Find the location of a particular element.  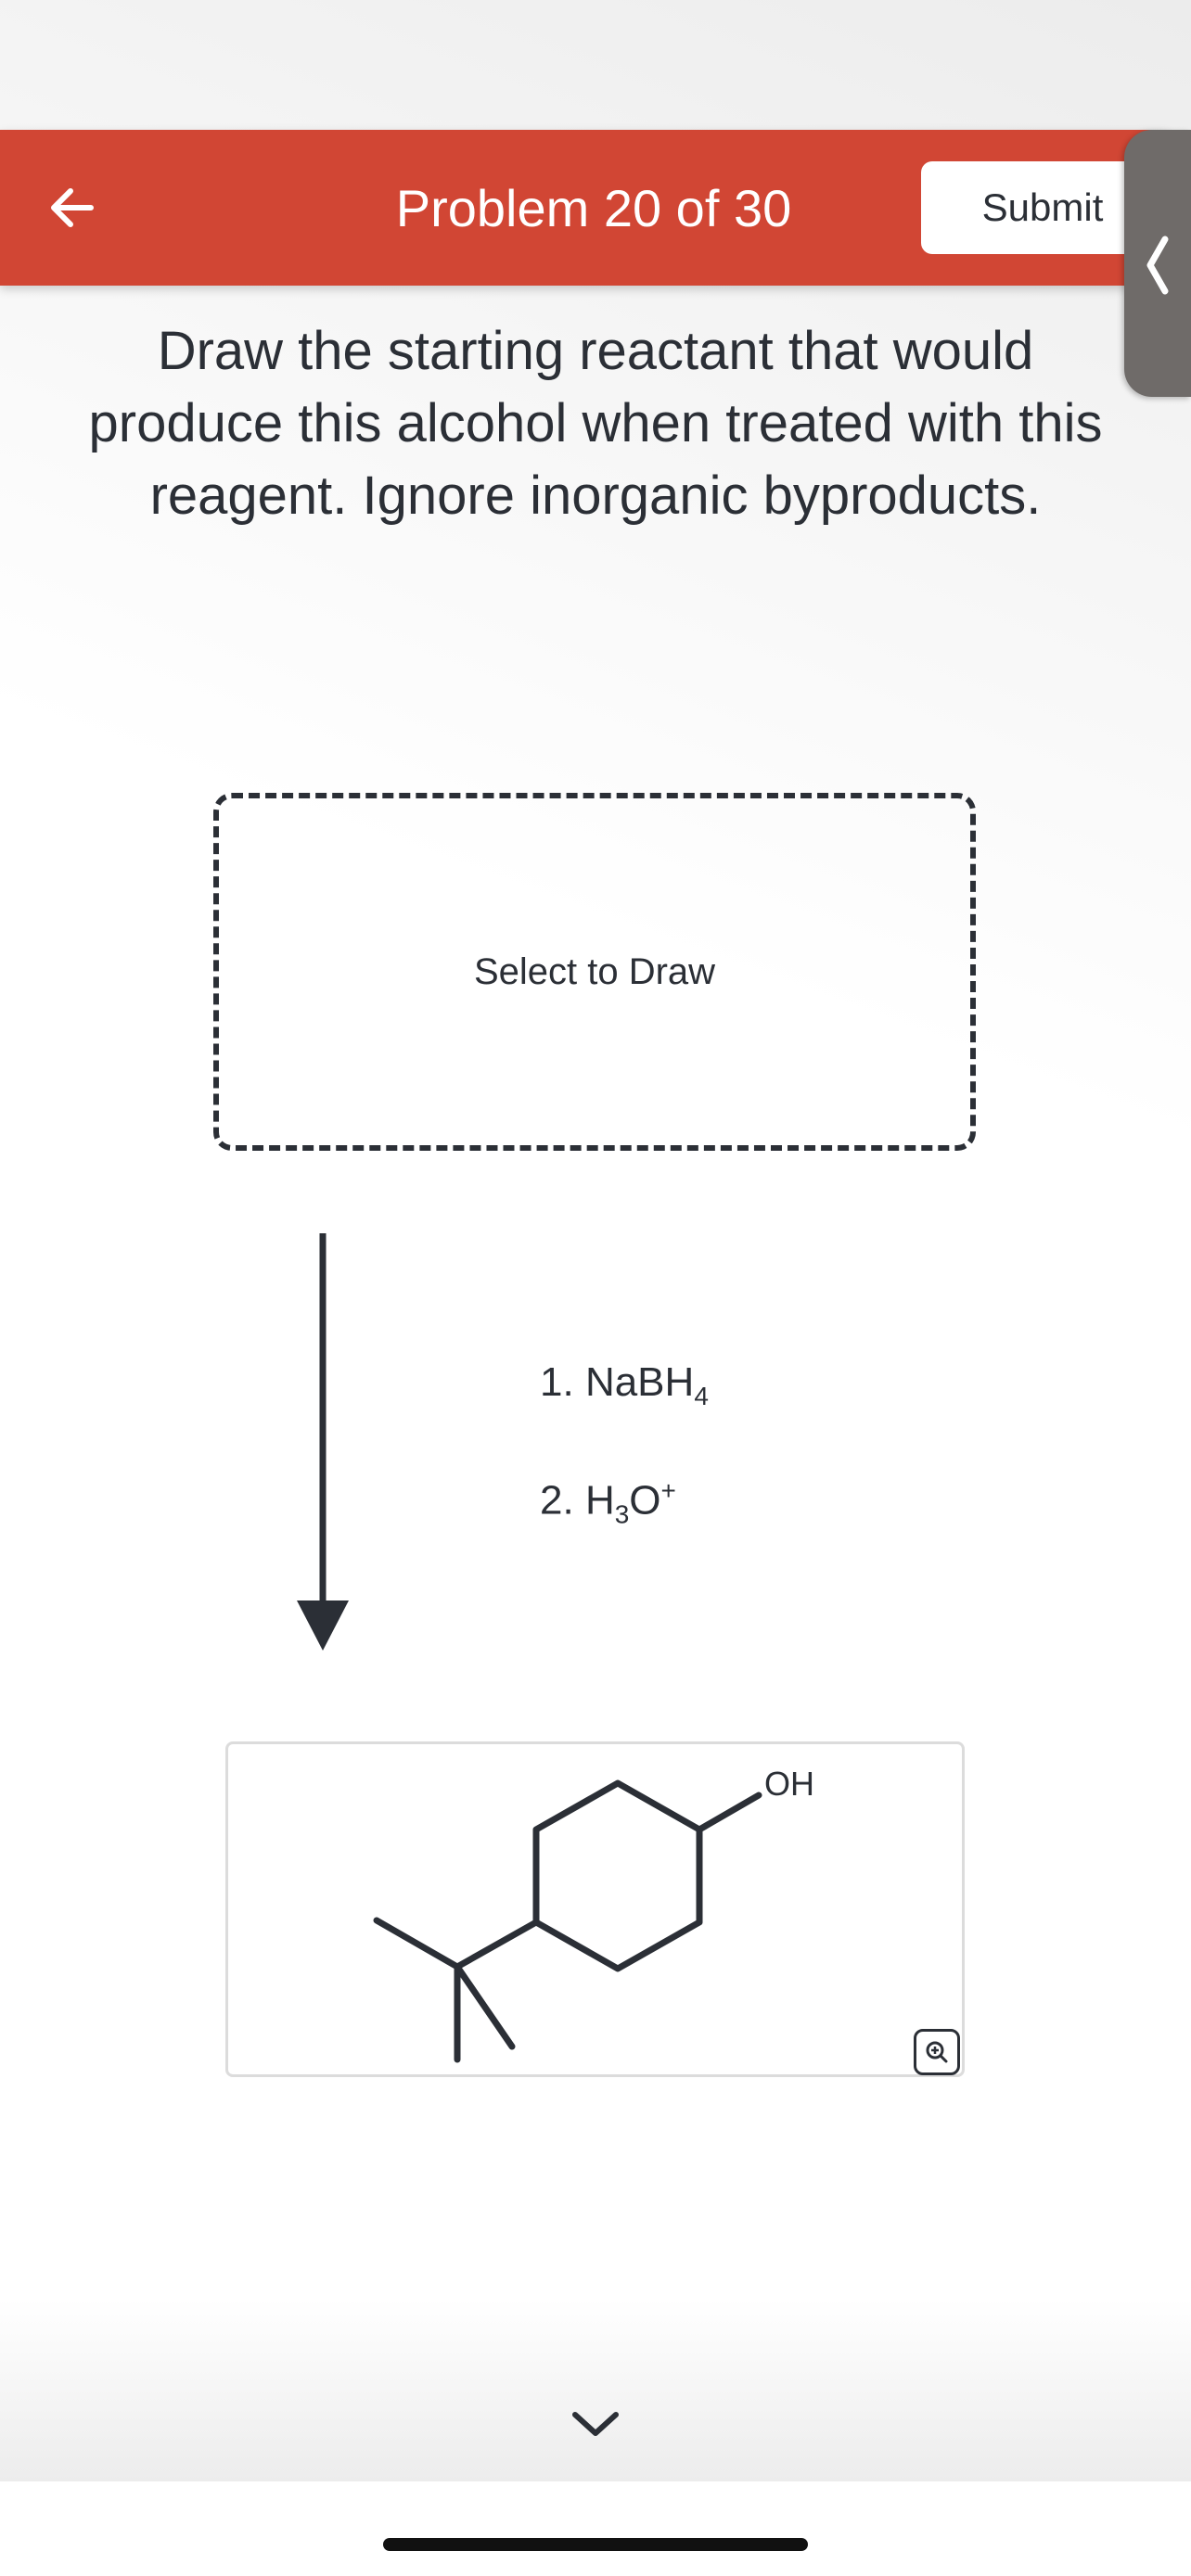

bottom-strip is located at coordinates (595, 2528).